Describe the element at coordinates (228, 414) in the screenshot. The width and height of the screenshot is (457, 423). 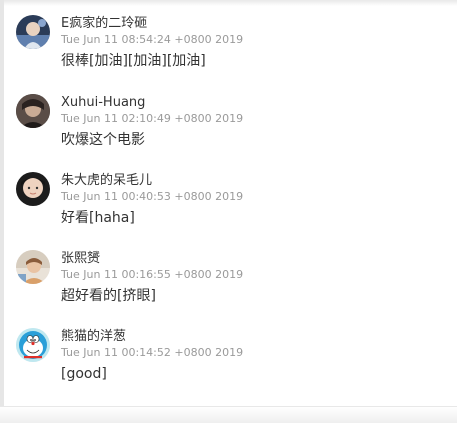
I see `bottom-divider` at that location.